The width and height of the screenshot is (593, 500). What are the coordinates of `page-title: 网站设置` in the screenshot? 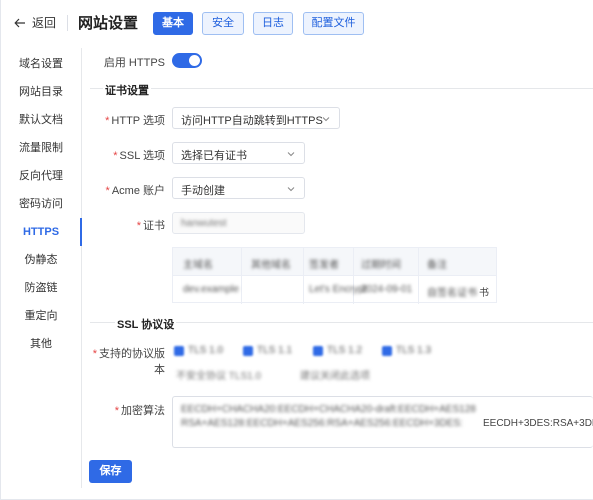 It's located at (108, 23).